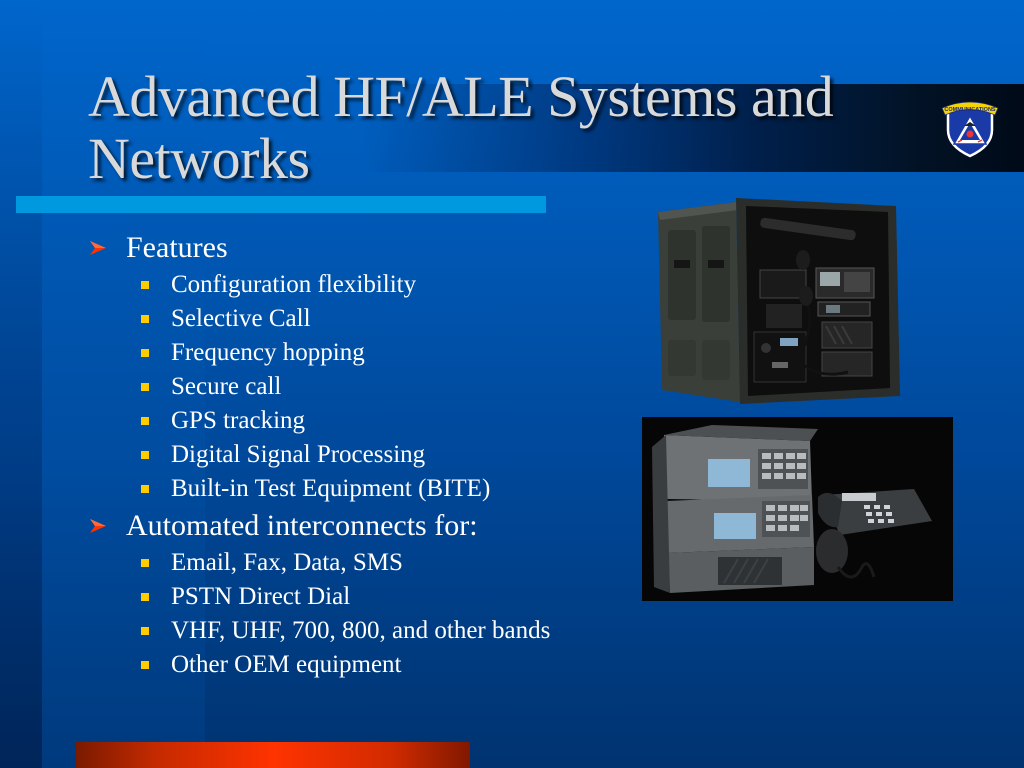  What do you see at coordinates (368, 248) in the screenshot?
I see `bullet-level1-features: Features` at bounding box center [368, 248].